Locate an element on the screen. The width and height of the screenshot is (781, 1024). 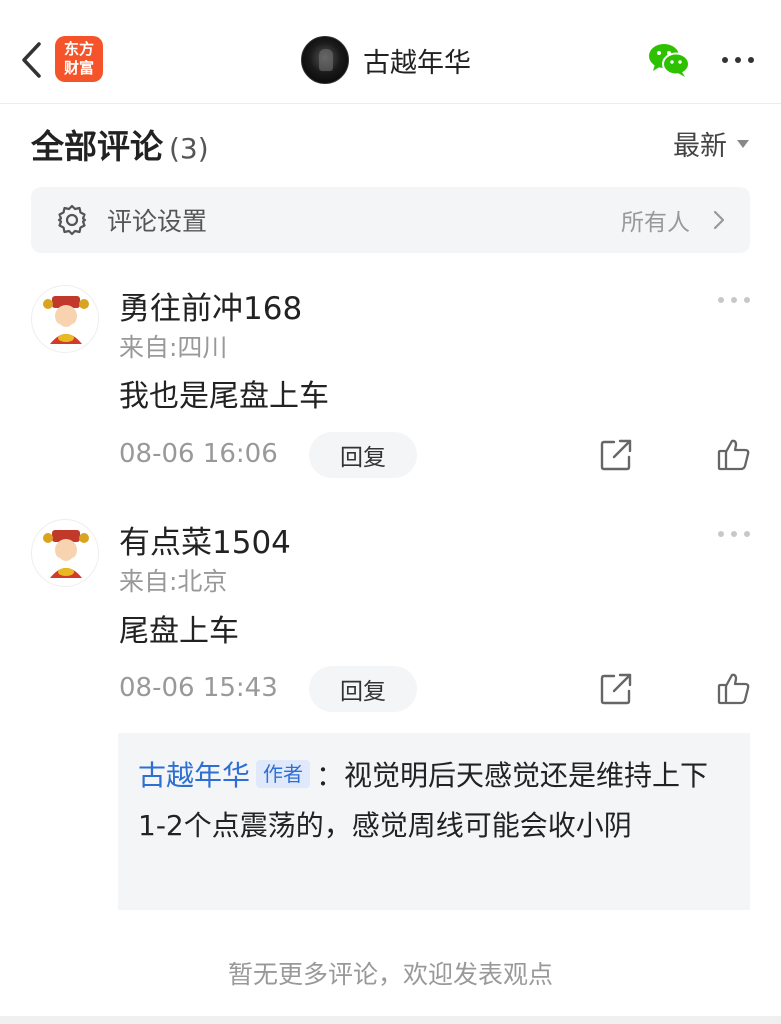
author-avatar is located at coordinates (325, 60).